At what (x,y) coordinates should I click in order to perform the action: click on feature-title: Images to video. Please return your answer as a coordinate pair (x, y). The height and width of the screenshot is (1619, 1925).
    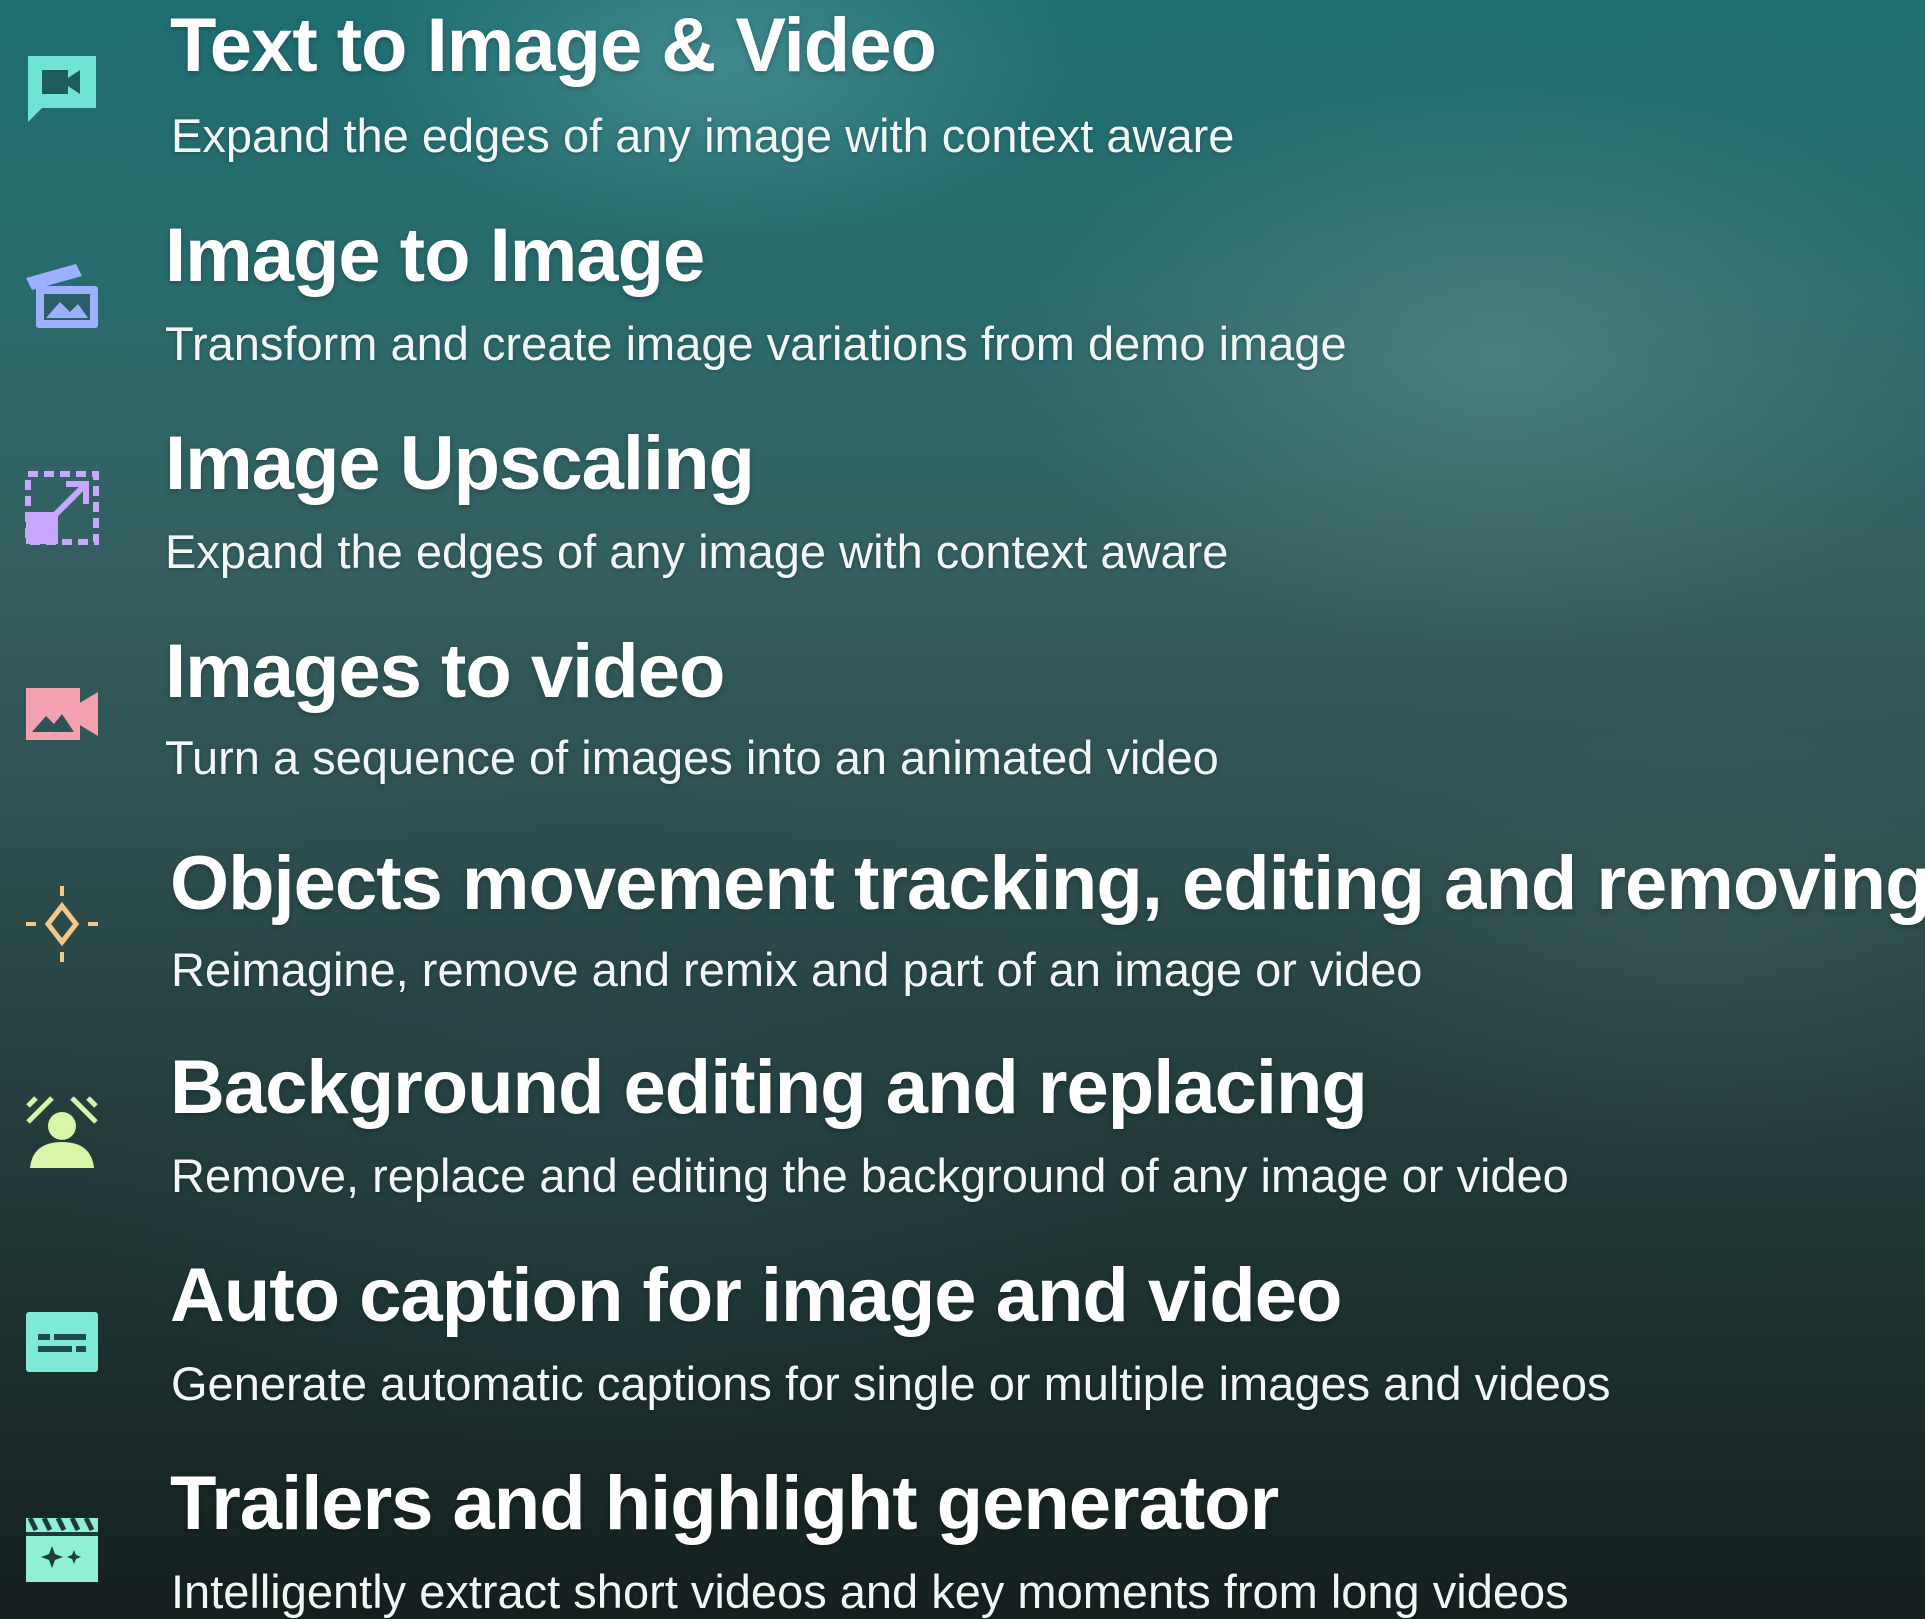
    Looking at the image, I should click on (445, 671).